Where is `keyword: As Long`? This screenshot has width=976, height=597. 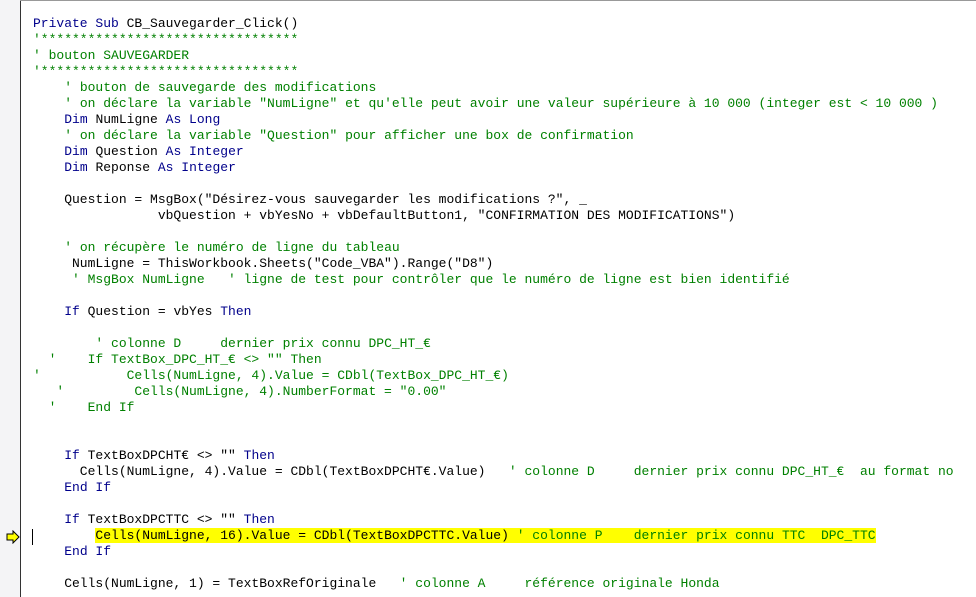 keyword: As Long is located at coordinates (193, 119).